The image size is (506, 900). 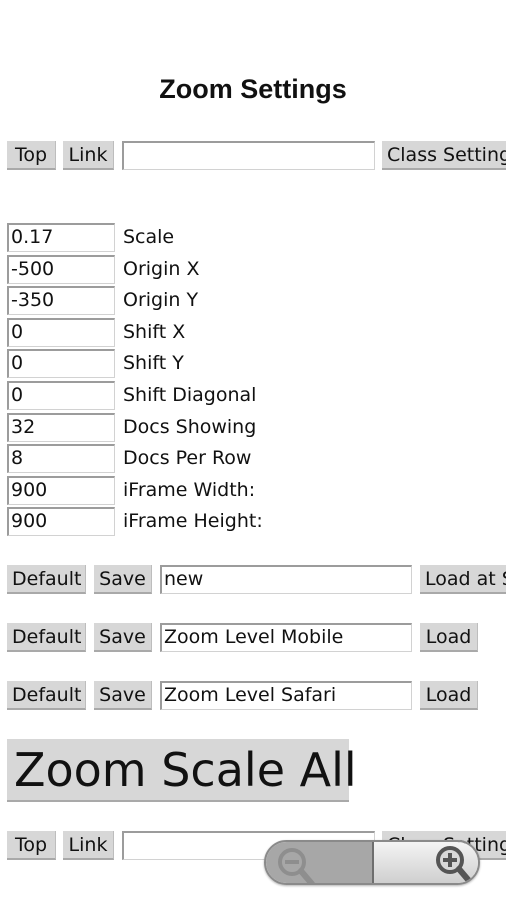 I want to click on docs-showing-input: 32, so click(x=61, y=427).